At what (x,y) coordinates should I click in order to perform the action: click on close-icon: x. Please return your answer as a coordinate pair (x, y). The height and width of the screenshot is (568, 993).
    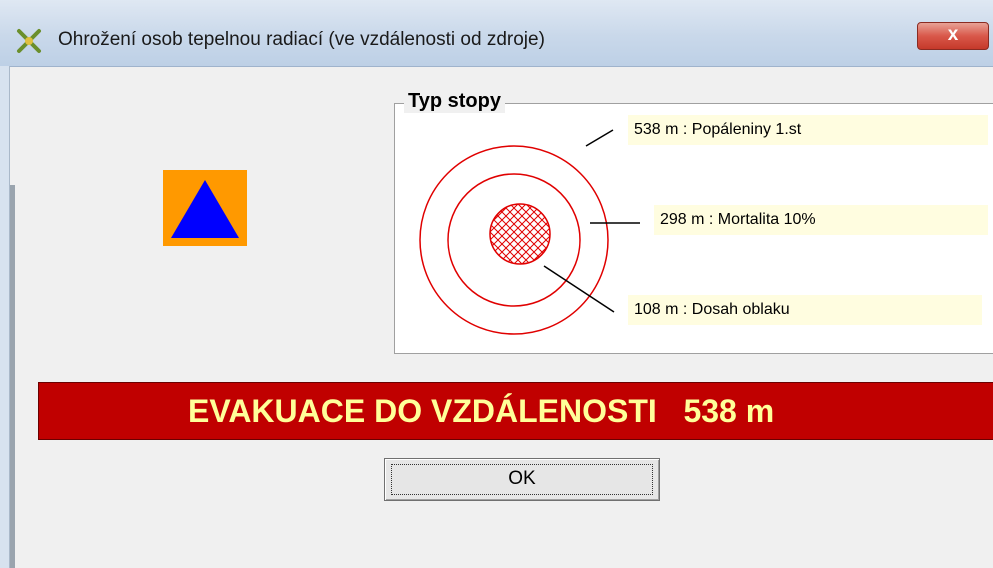
    Looking at the image, I should click on (953, 34).